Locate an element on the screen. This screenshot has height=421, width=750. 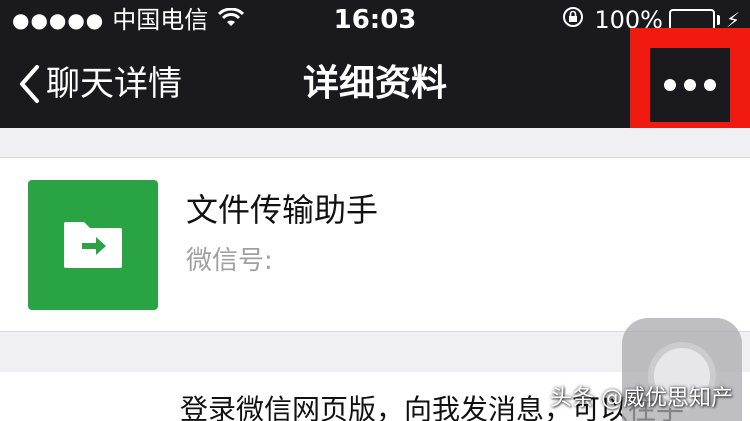
folder-transfer-icon is located at coordinates (93, 245).